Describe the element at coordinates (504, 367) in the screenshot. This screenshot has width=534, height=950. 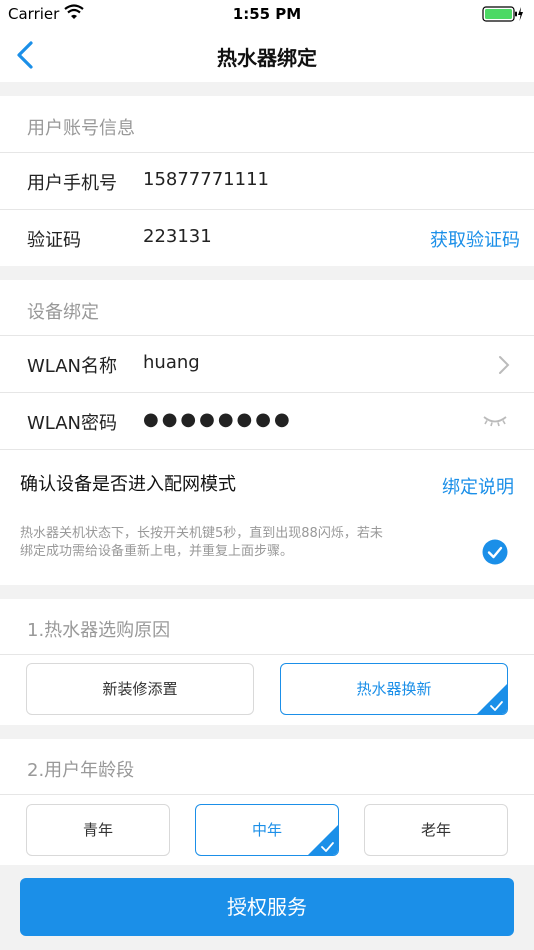
I see `chevron-right-icon` at that location.